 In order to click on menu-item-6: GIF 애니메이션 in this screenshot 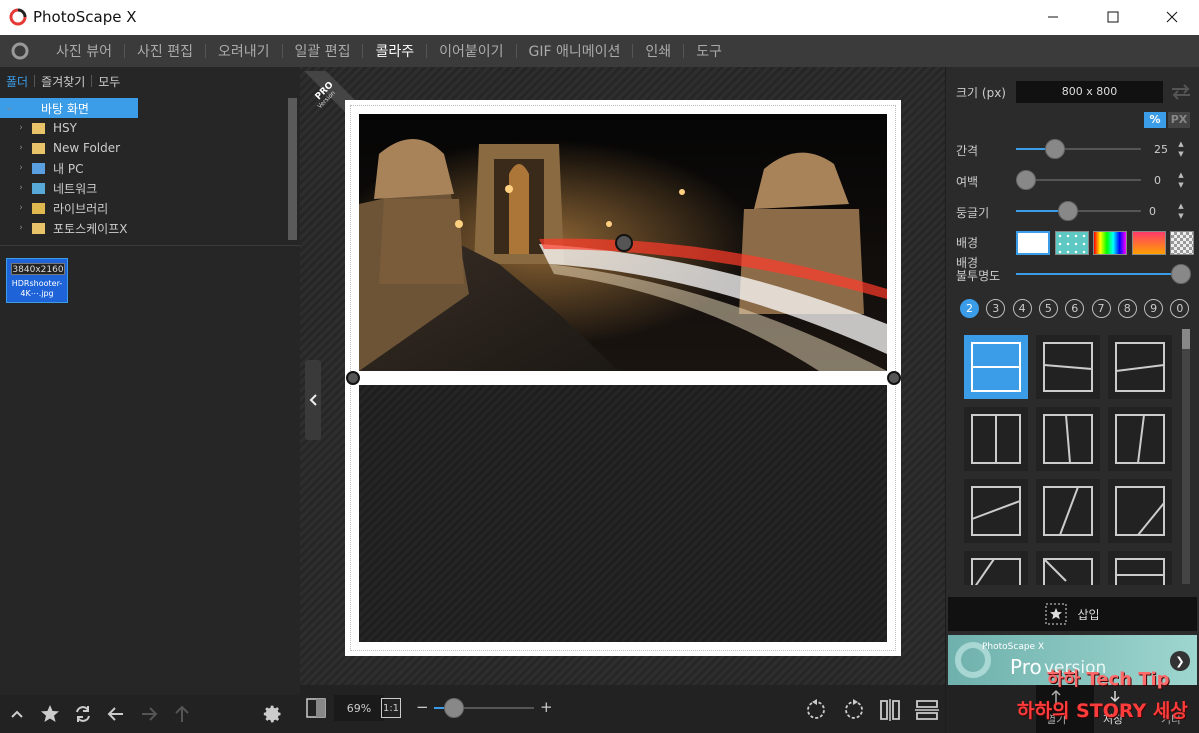, I will do `click(575, 51)`.